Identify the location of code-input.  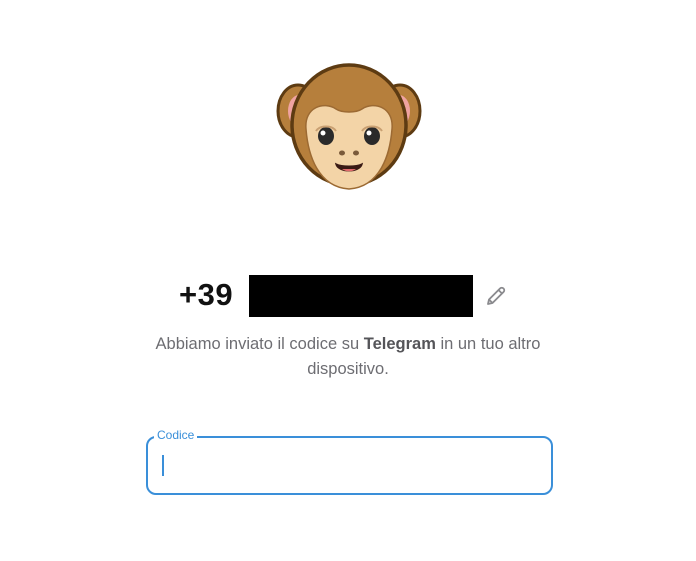
(350, 465).